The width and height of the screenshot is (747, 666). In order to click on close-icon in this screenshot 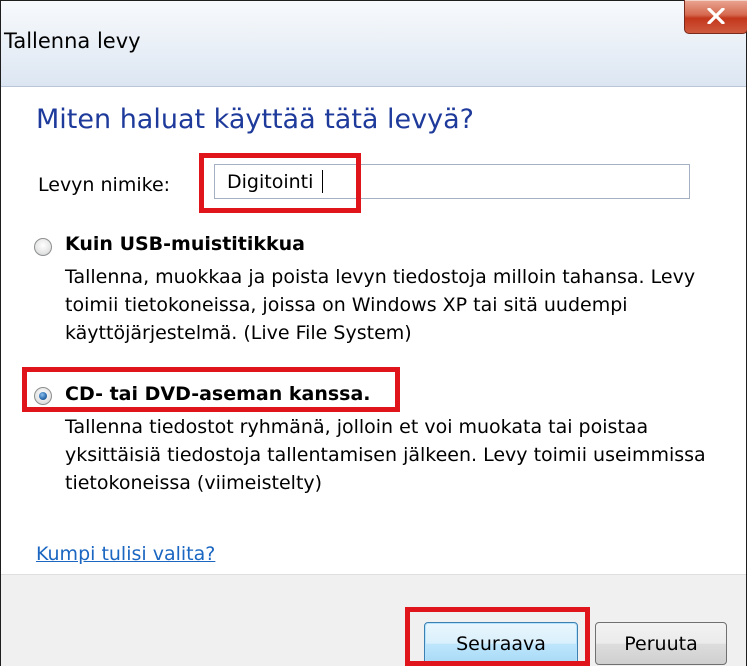, I will do `click(716, 16)`.